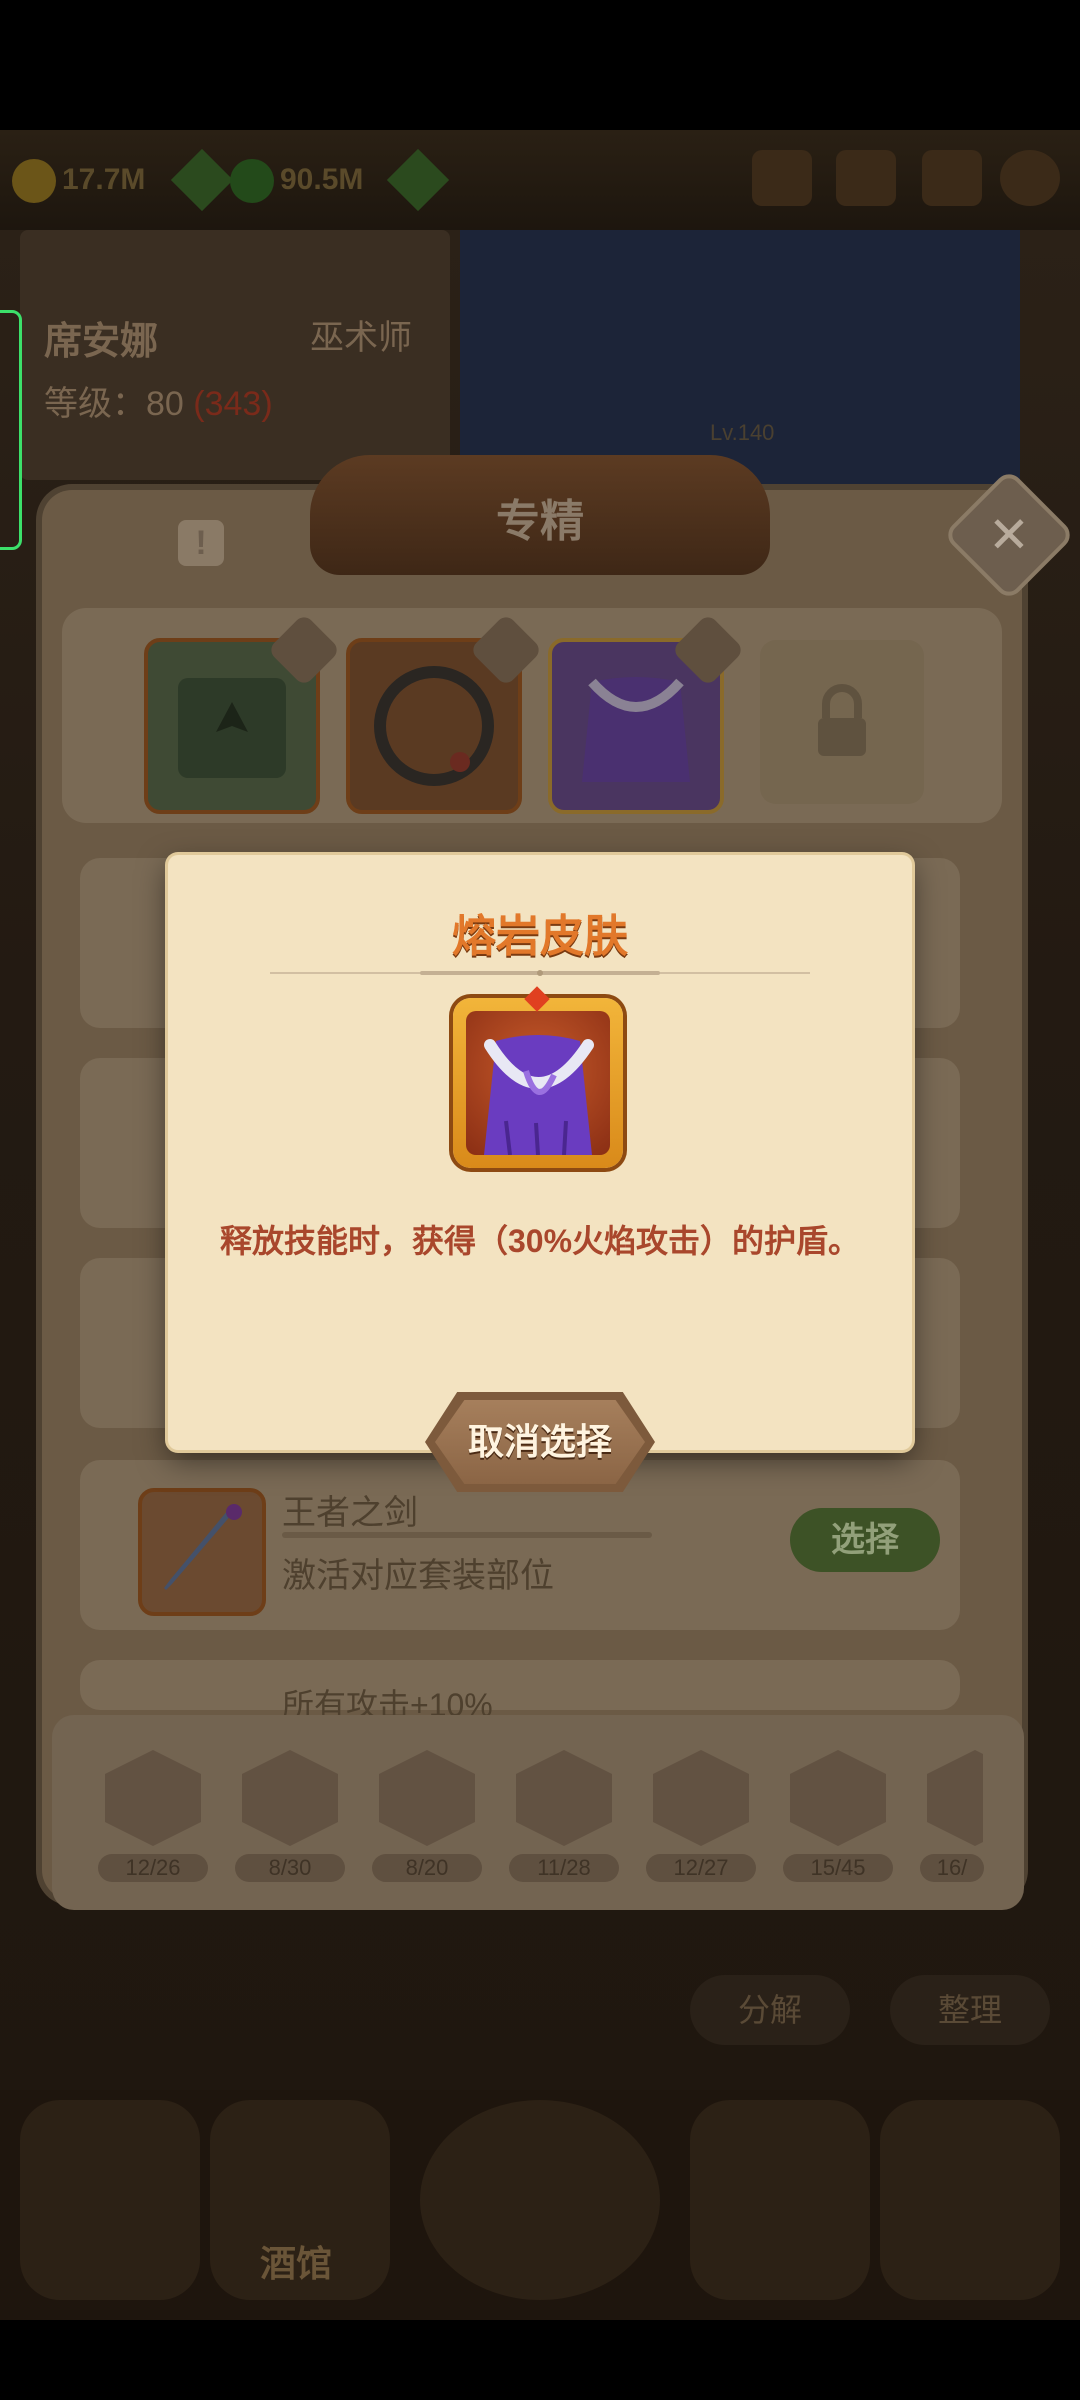  I want to click on skill-description: 释放技能时，获得（30%火焰攻击）的护盾。, so click(540, 1241).